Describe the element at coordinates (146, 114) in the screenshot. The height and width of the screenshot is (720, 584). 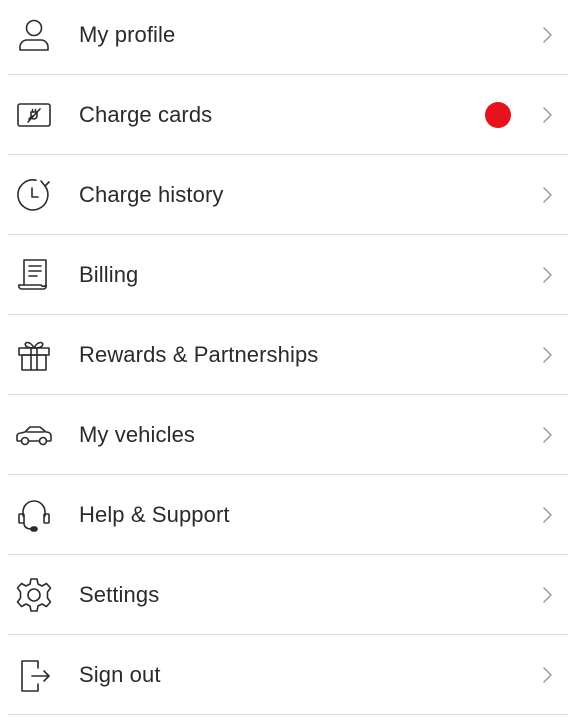
I see `menu-item-label: Charge cards` at that location.